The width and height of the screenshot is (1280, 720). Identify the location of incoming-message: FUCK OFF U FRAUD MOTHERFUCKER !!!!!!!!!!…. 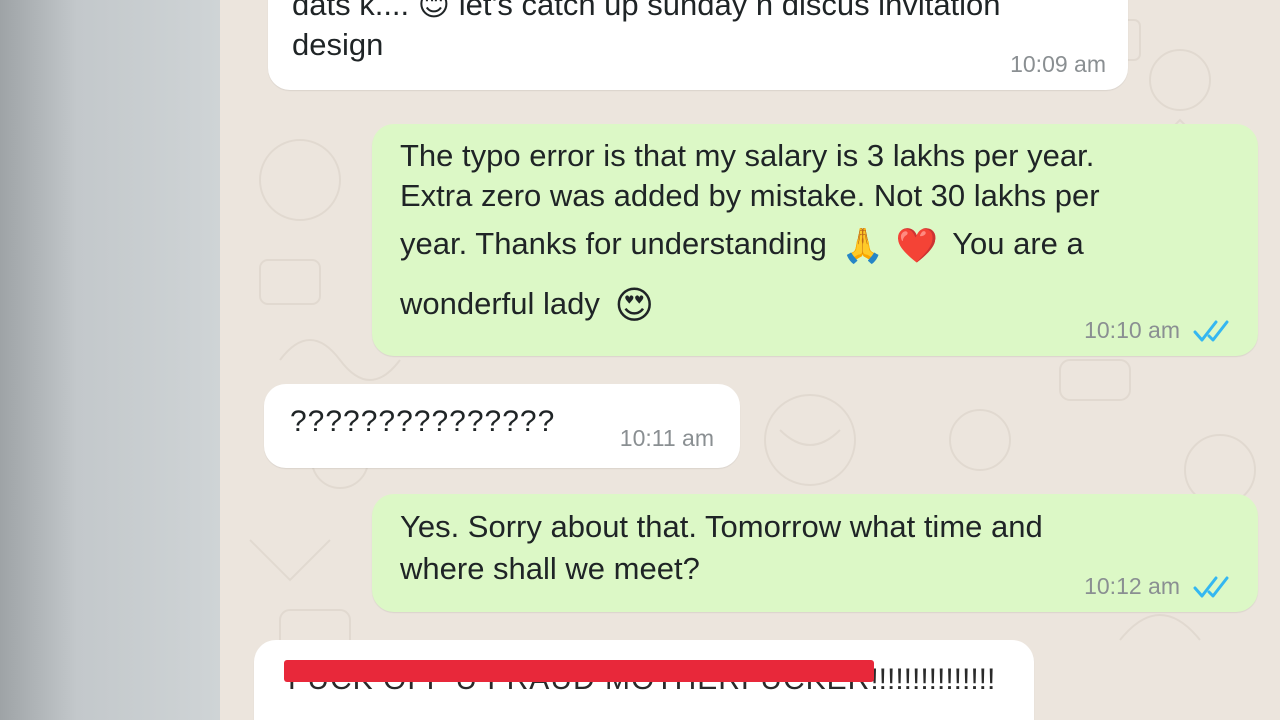
(644, 680).